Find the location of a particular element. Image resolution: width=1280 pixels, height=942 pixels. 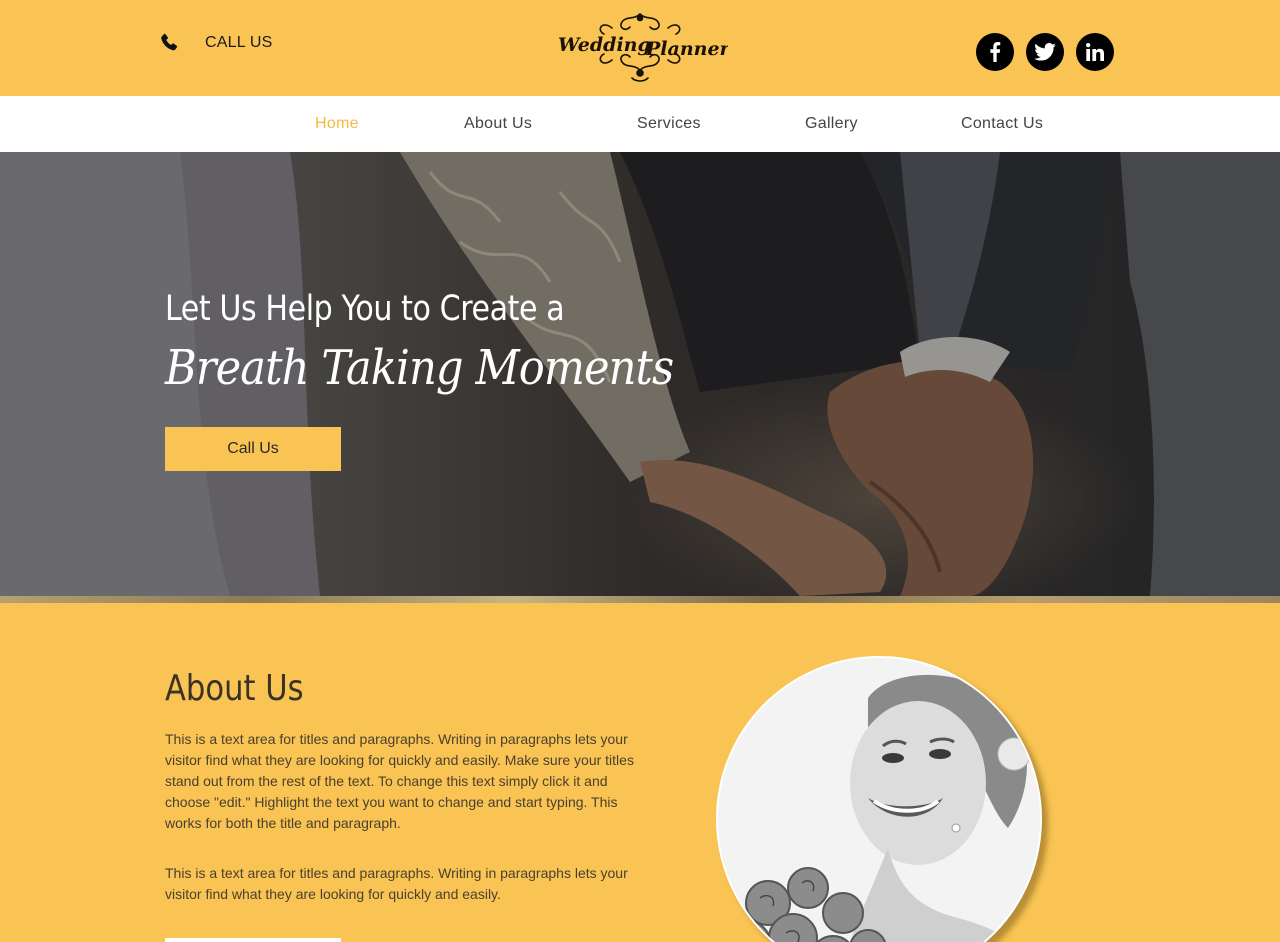

linkedin-icon is located at coordinates (1095, 52).